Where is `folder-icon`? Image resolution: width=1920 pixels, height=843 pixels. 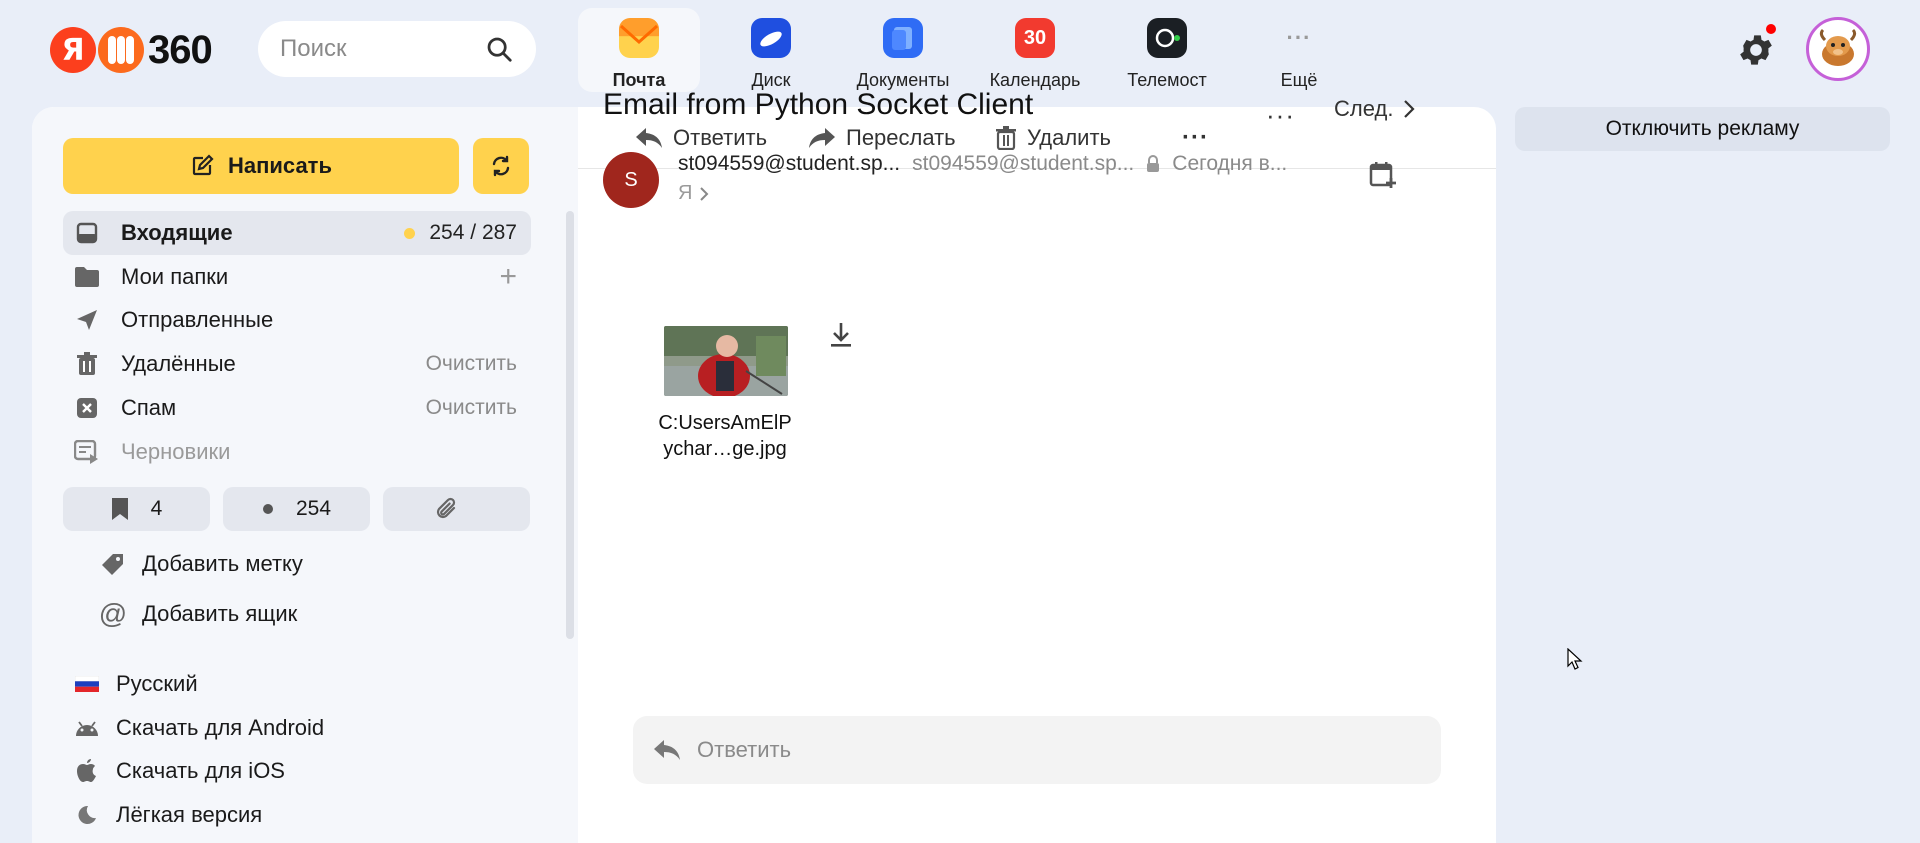 folder-icon is located at coordinates (87, 277).